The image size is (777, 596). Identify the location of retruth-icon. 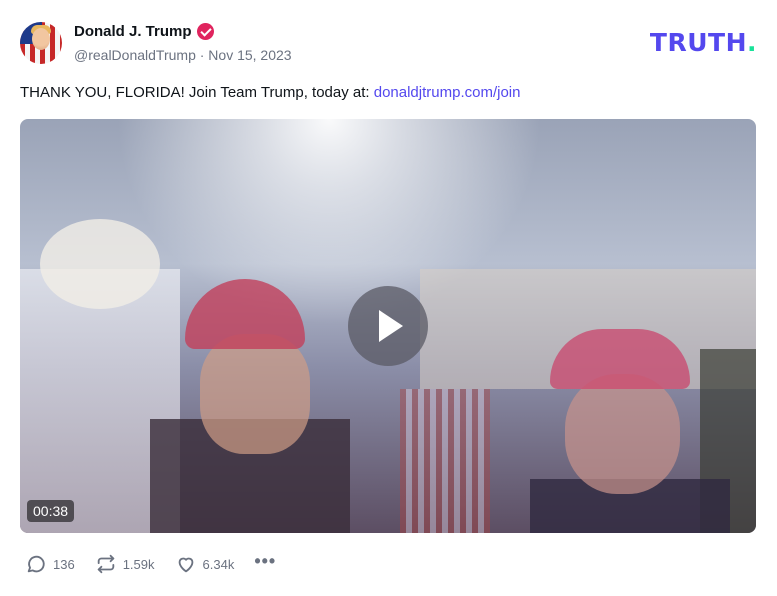
(105, 564).